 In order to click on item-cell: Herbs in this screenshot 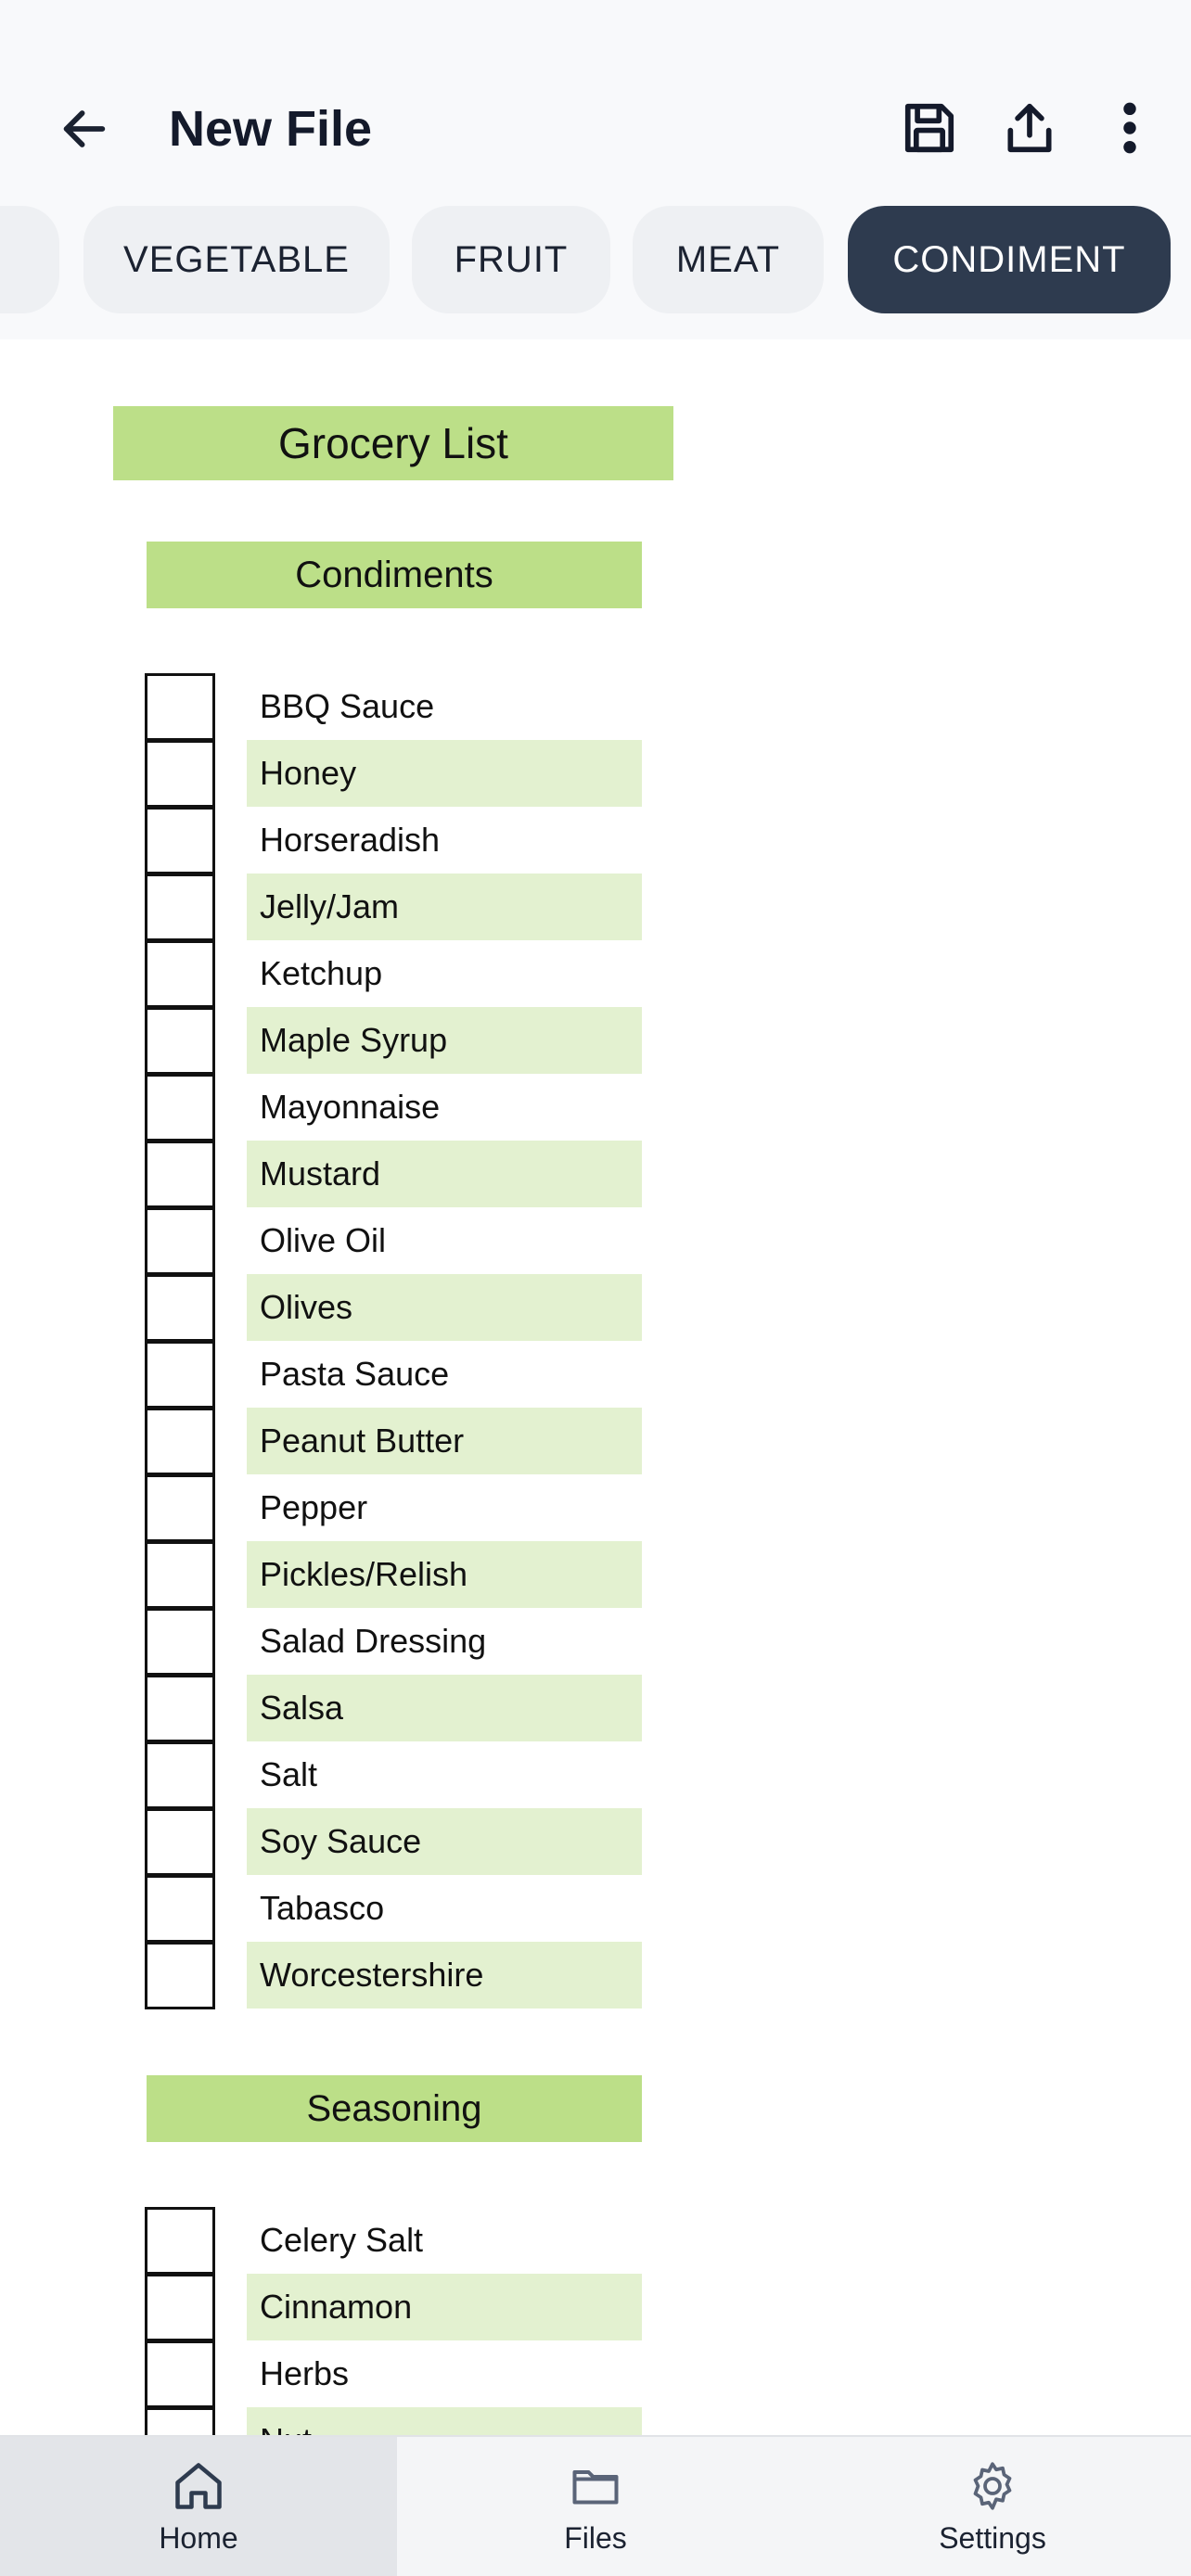, I will do `click(444, 2373)`.